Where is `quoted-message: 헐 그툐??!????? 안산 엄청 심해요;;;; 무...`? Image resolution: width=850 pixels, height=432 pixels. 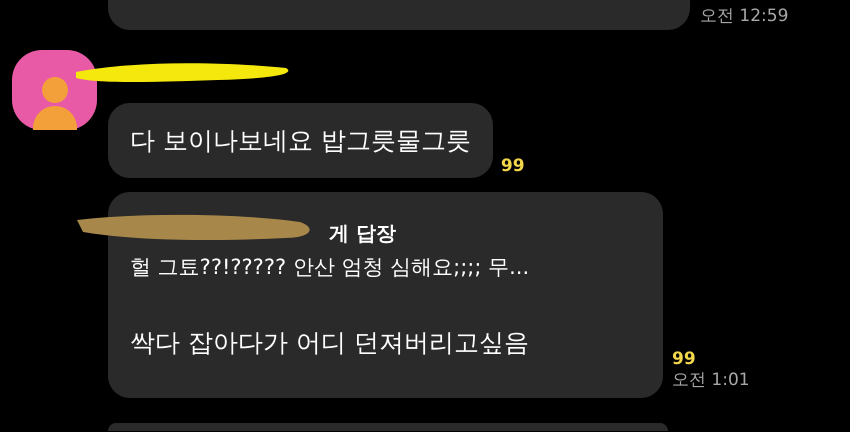 quoted-message: 헐 그툐??!????? 안산 엄청 심해요;;;; 무... is located at coordinates (330, 267).